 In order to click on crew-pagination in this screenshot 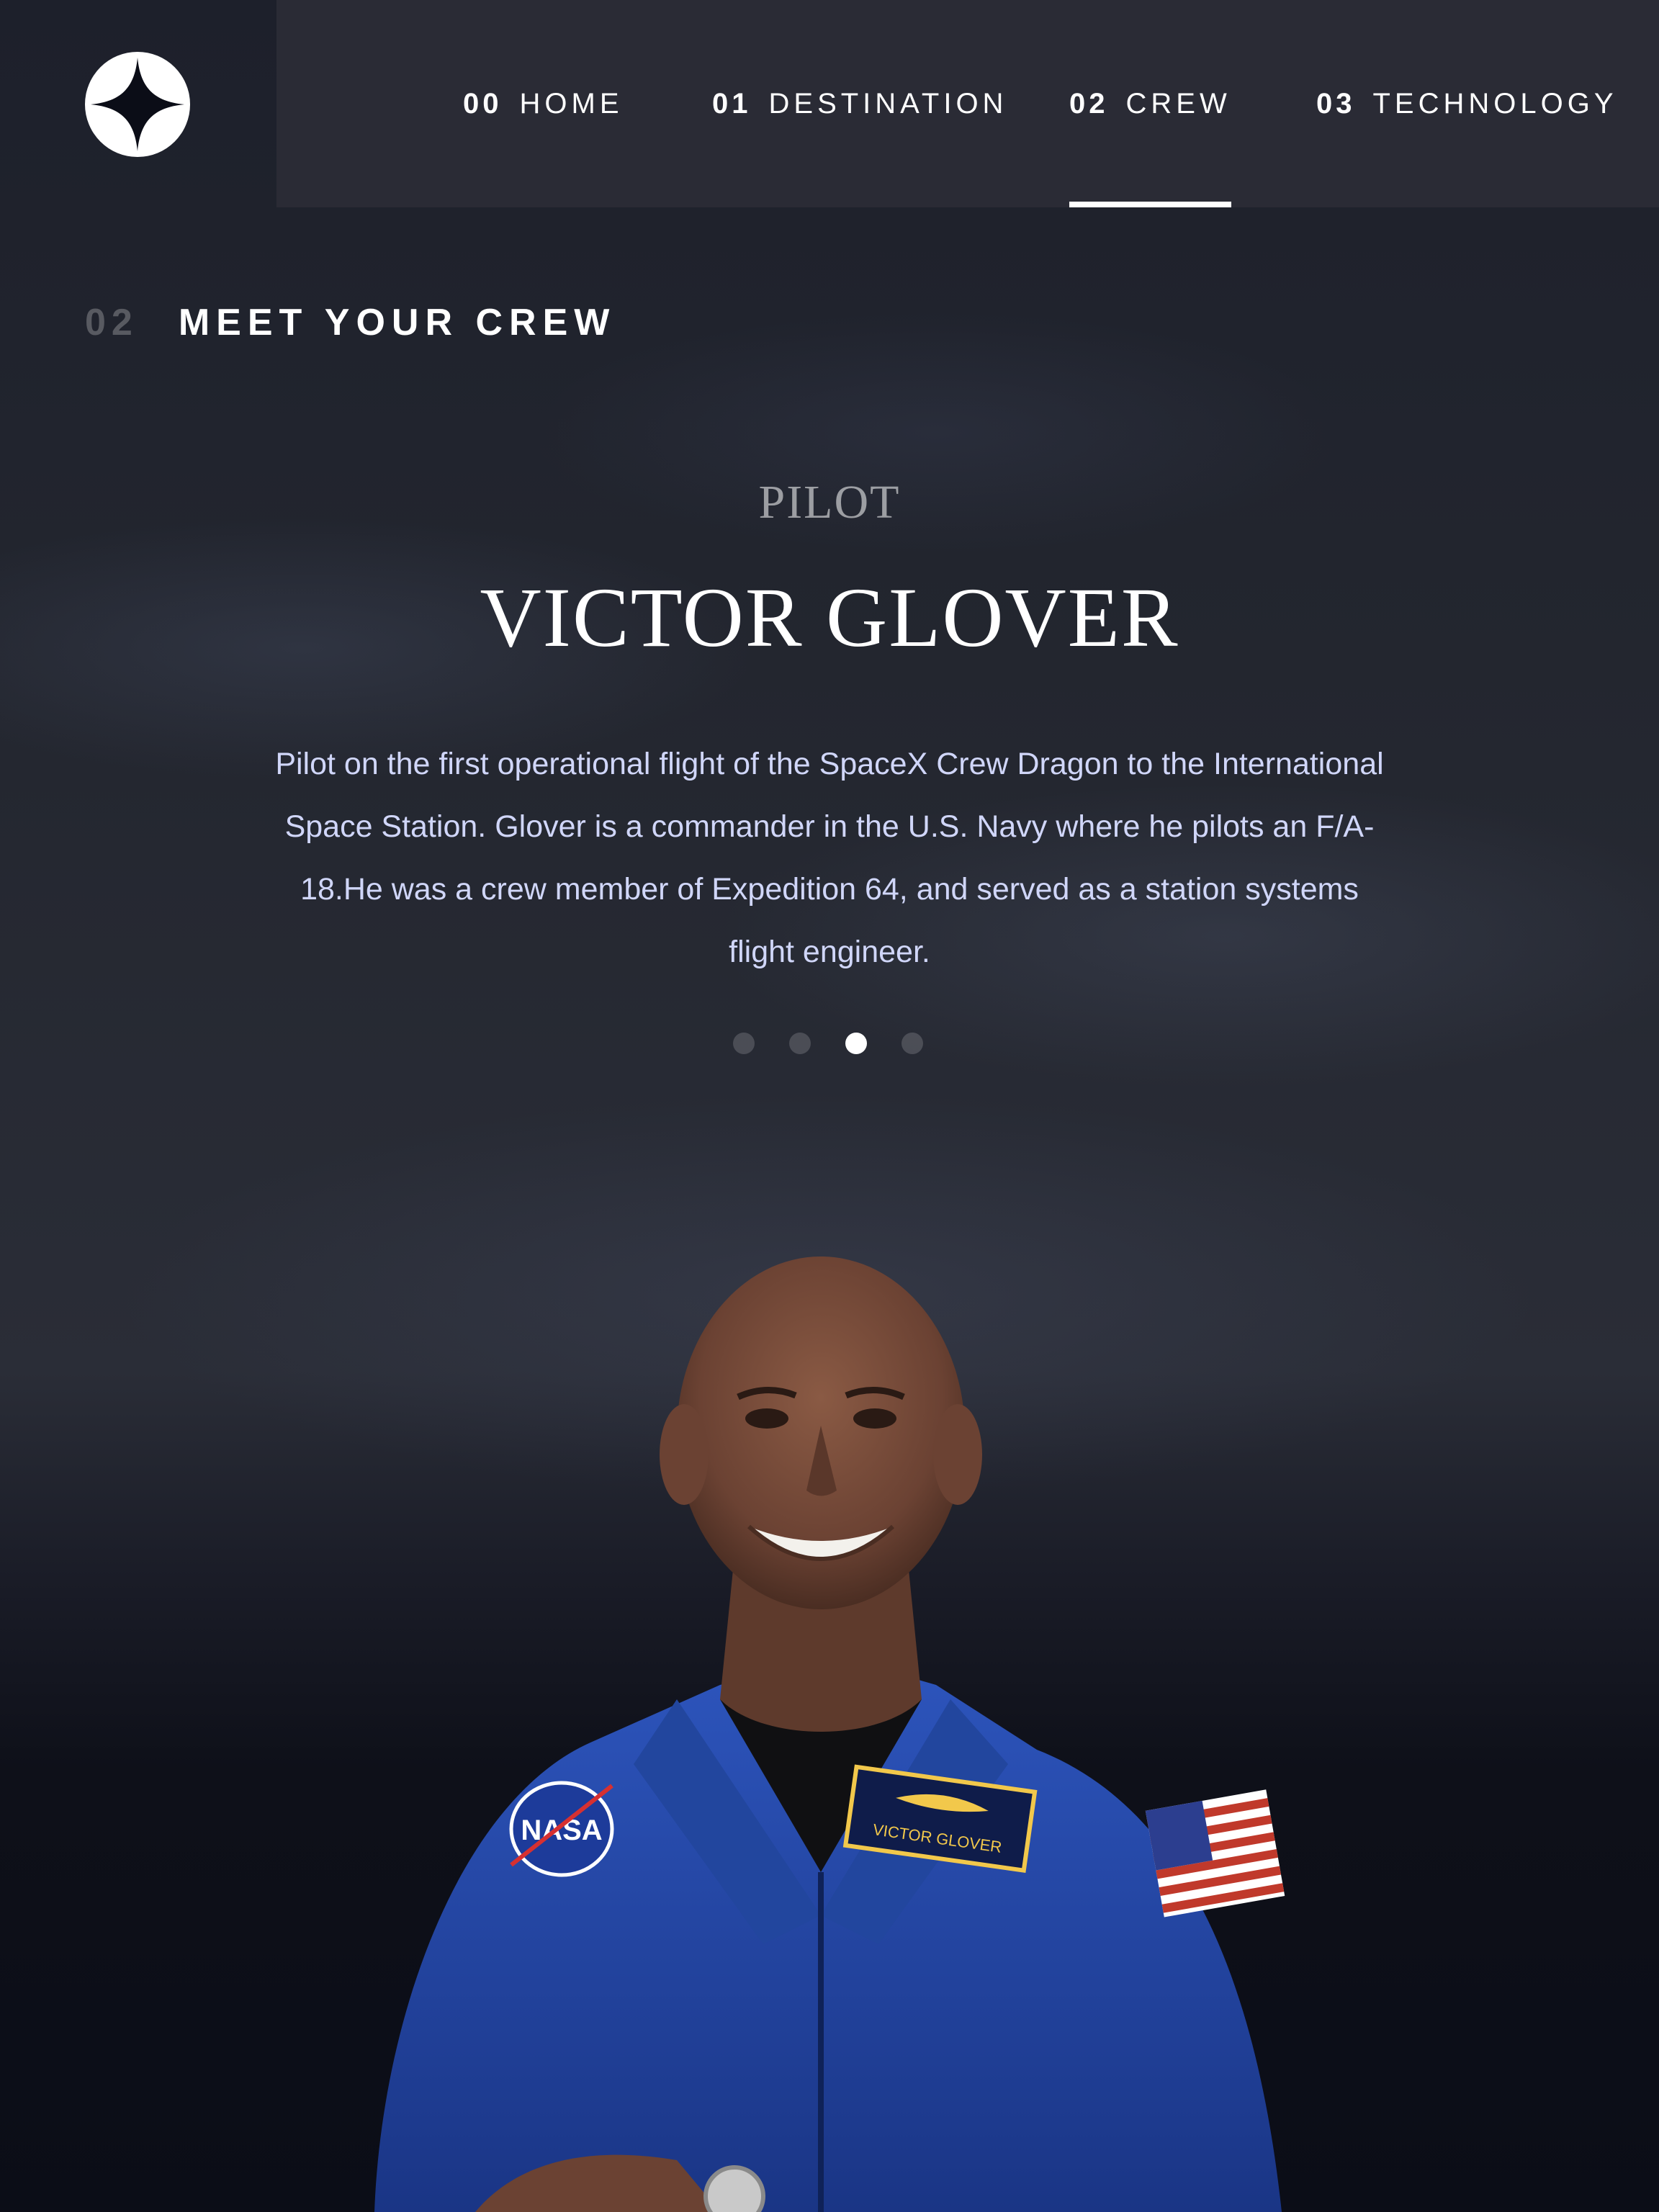, I will do `click(828, 1044)`.